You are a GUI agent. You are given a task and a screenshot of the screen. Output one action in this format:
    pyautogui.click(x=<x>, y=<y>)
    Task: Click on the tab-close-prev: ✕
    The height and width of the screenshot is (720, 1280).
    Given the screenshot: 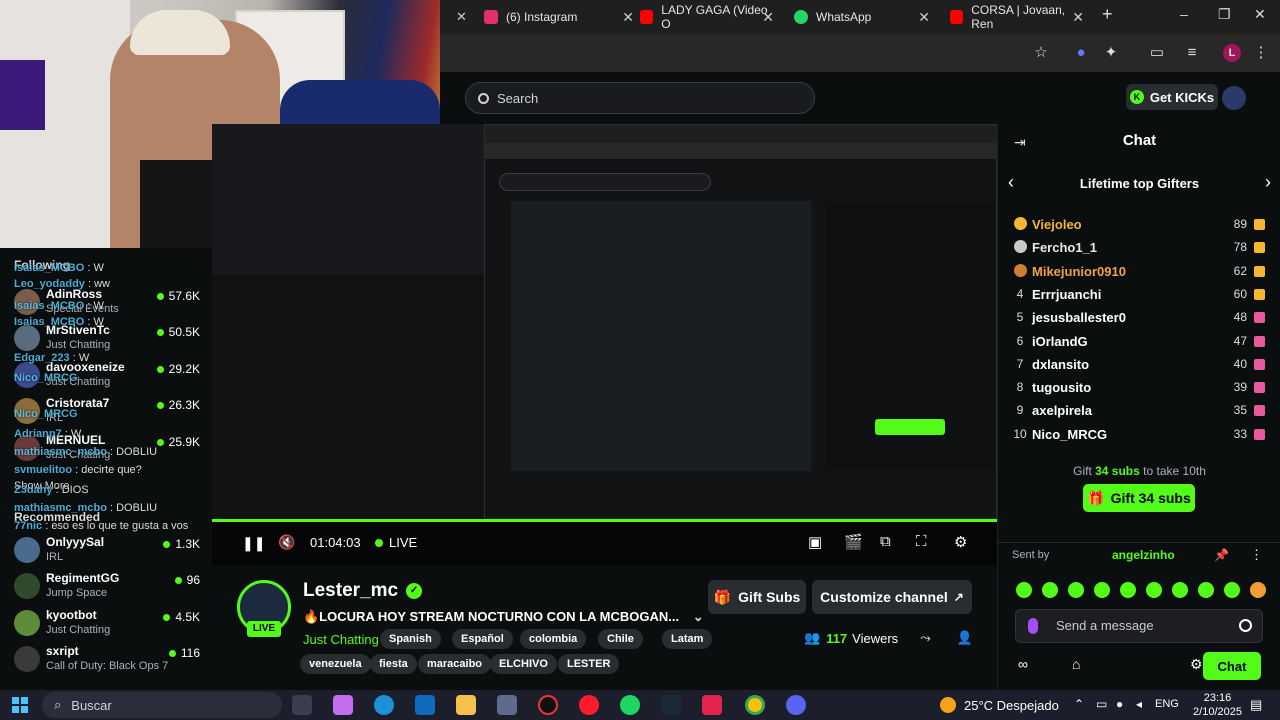 What is the action you would take?
    pyautogui.click(x=461, y=17)
    